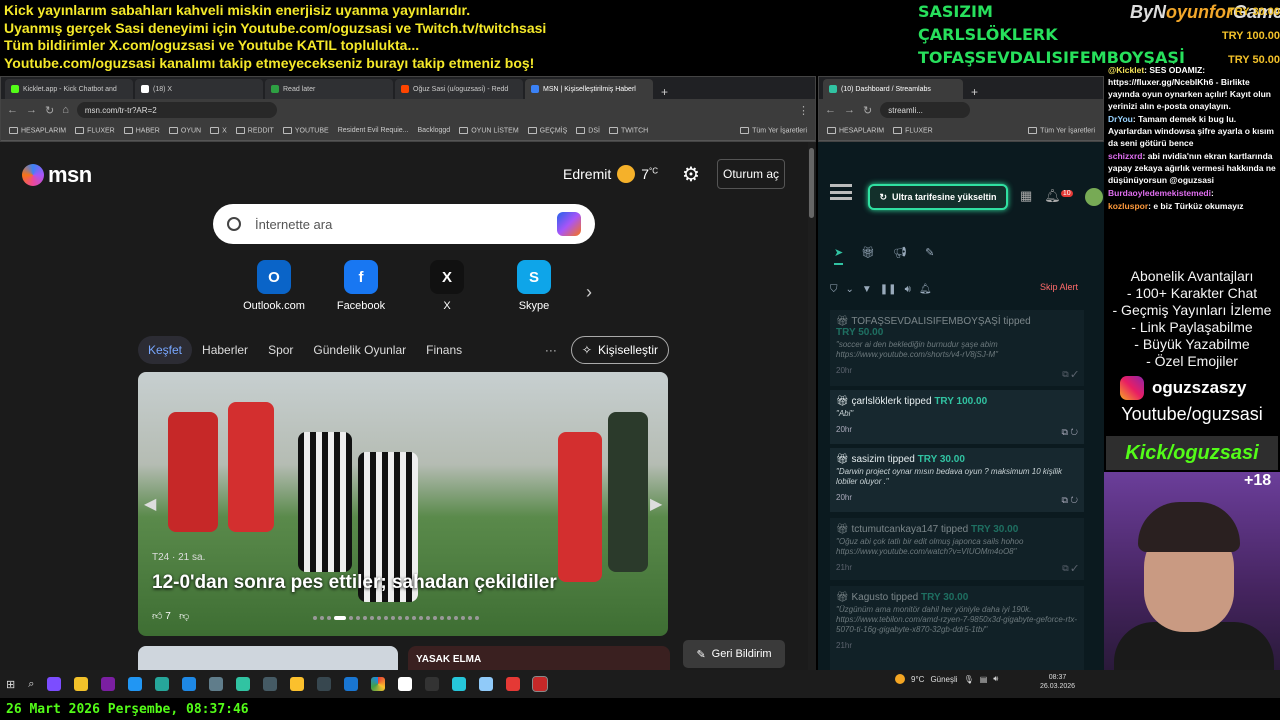 The image size is (1280, 720). I want to click on tab-finans: Finans, so click(444, 350).